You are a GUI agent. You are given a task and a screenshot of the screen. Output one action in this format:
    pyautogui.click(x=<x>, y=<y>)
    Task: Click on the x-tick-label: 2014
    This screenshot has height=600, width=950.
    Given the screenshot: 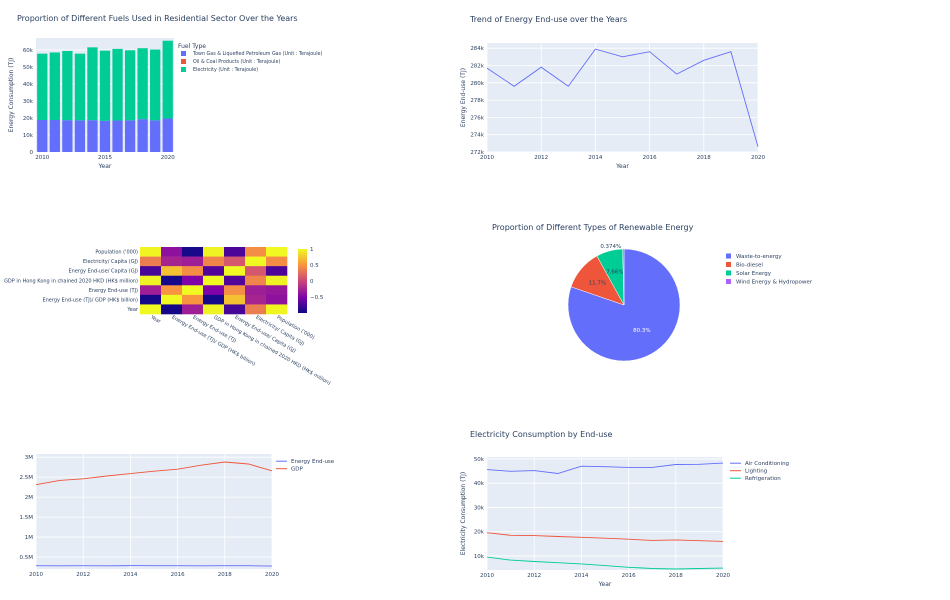 What is the action you would take?
    pyautogui.click(x=581, y=576)
    